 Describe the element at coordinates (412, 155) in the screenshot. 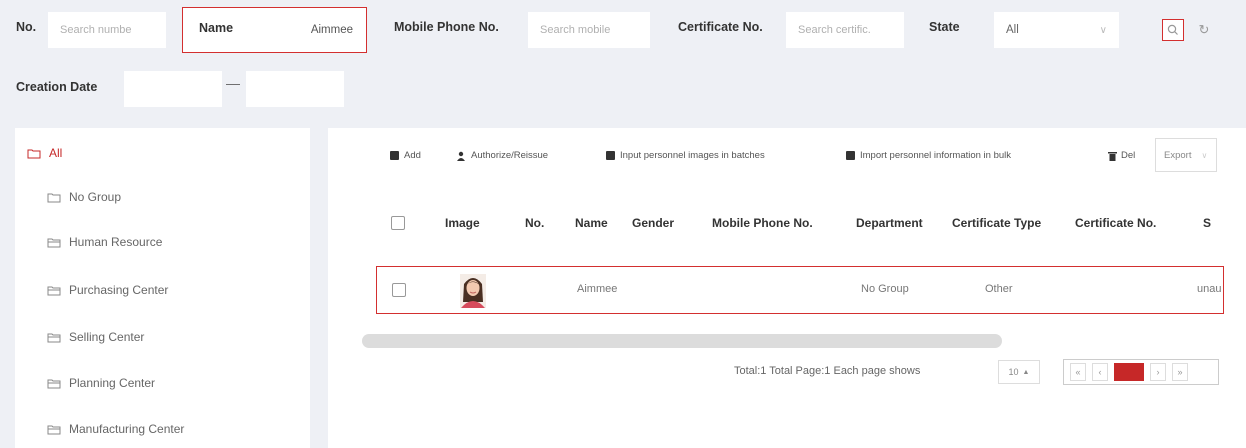

I see `add-button-label: Add` at that location.